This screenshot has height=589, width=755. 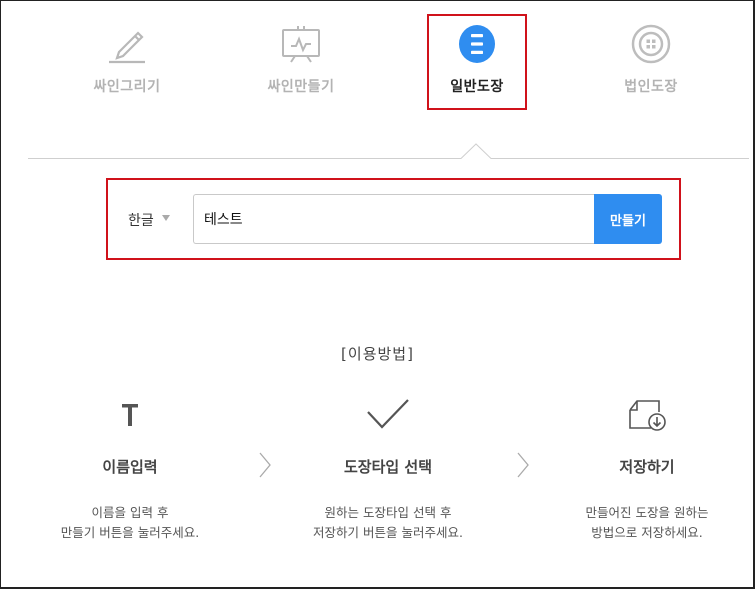 I want to click on step-description: 원하는 도장타입 선택 후 저장하기 버튼을 눌러주세요., so click(x=388, y=523).